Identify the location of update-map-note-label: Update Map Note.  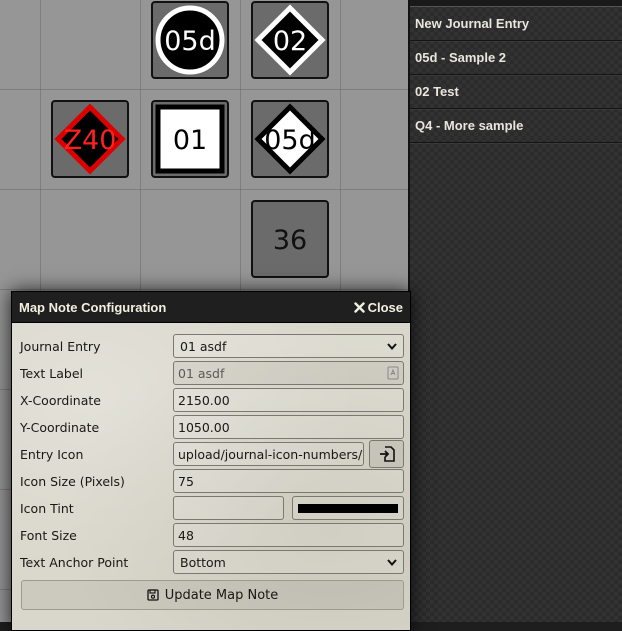
(221, 595).